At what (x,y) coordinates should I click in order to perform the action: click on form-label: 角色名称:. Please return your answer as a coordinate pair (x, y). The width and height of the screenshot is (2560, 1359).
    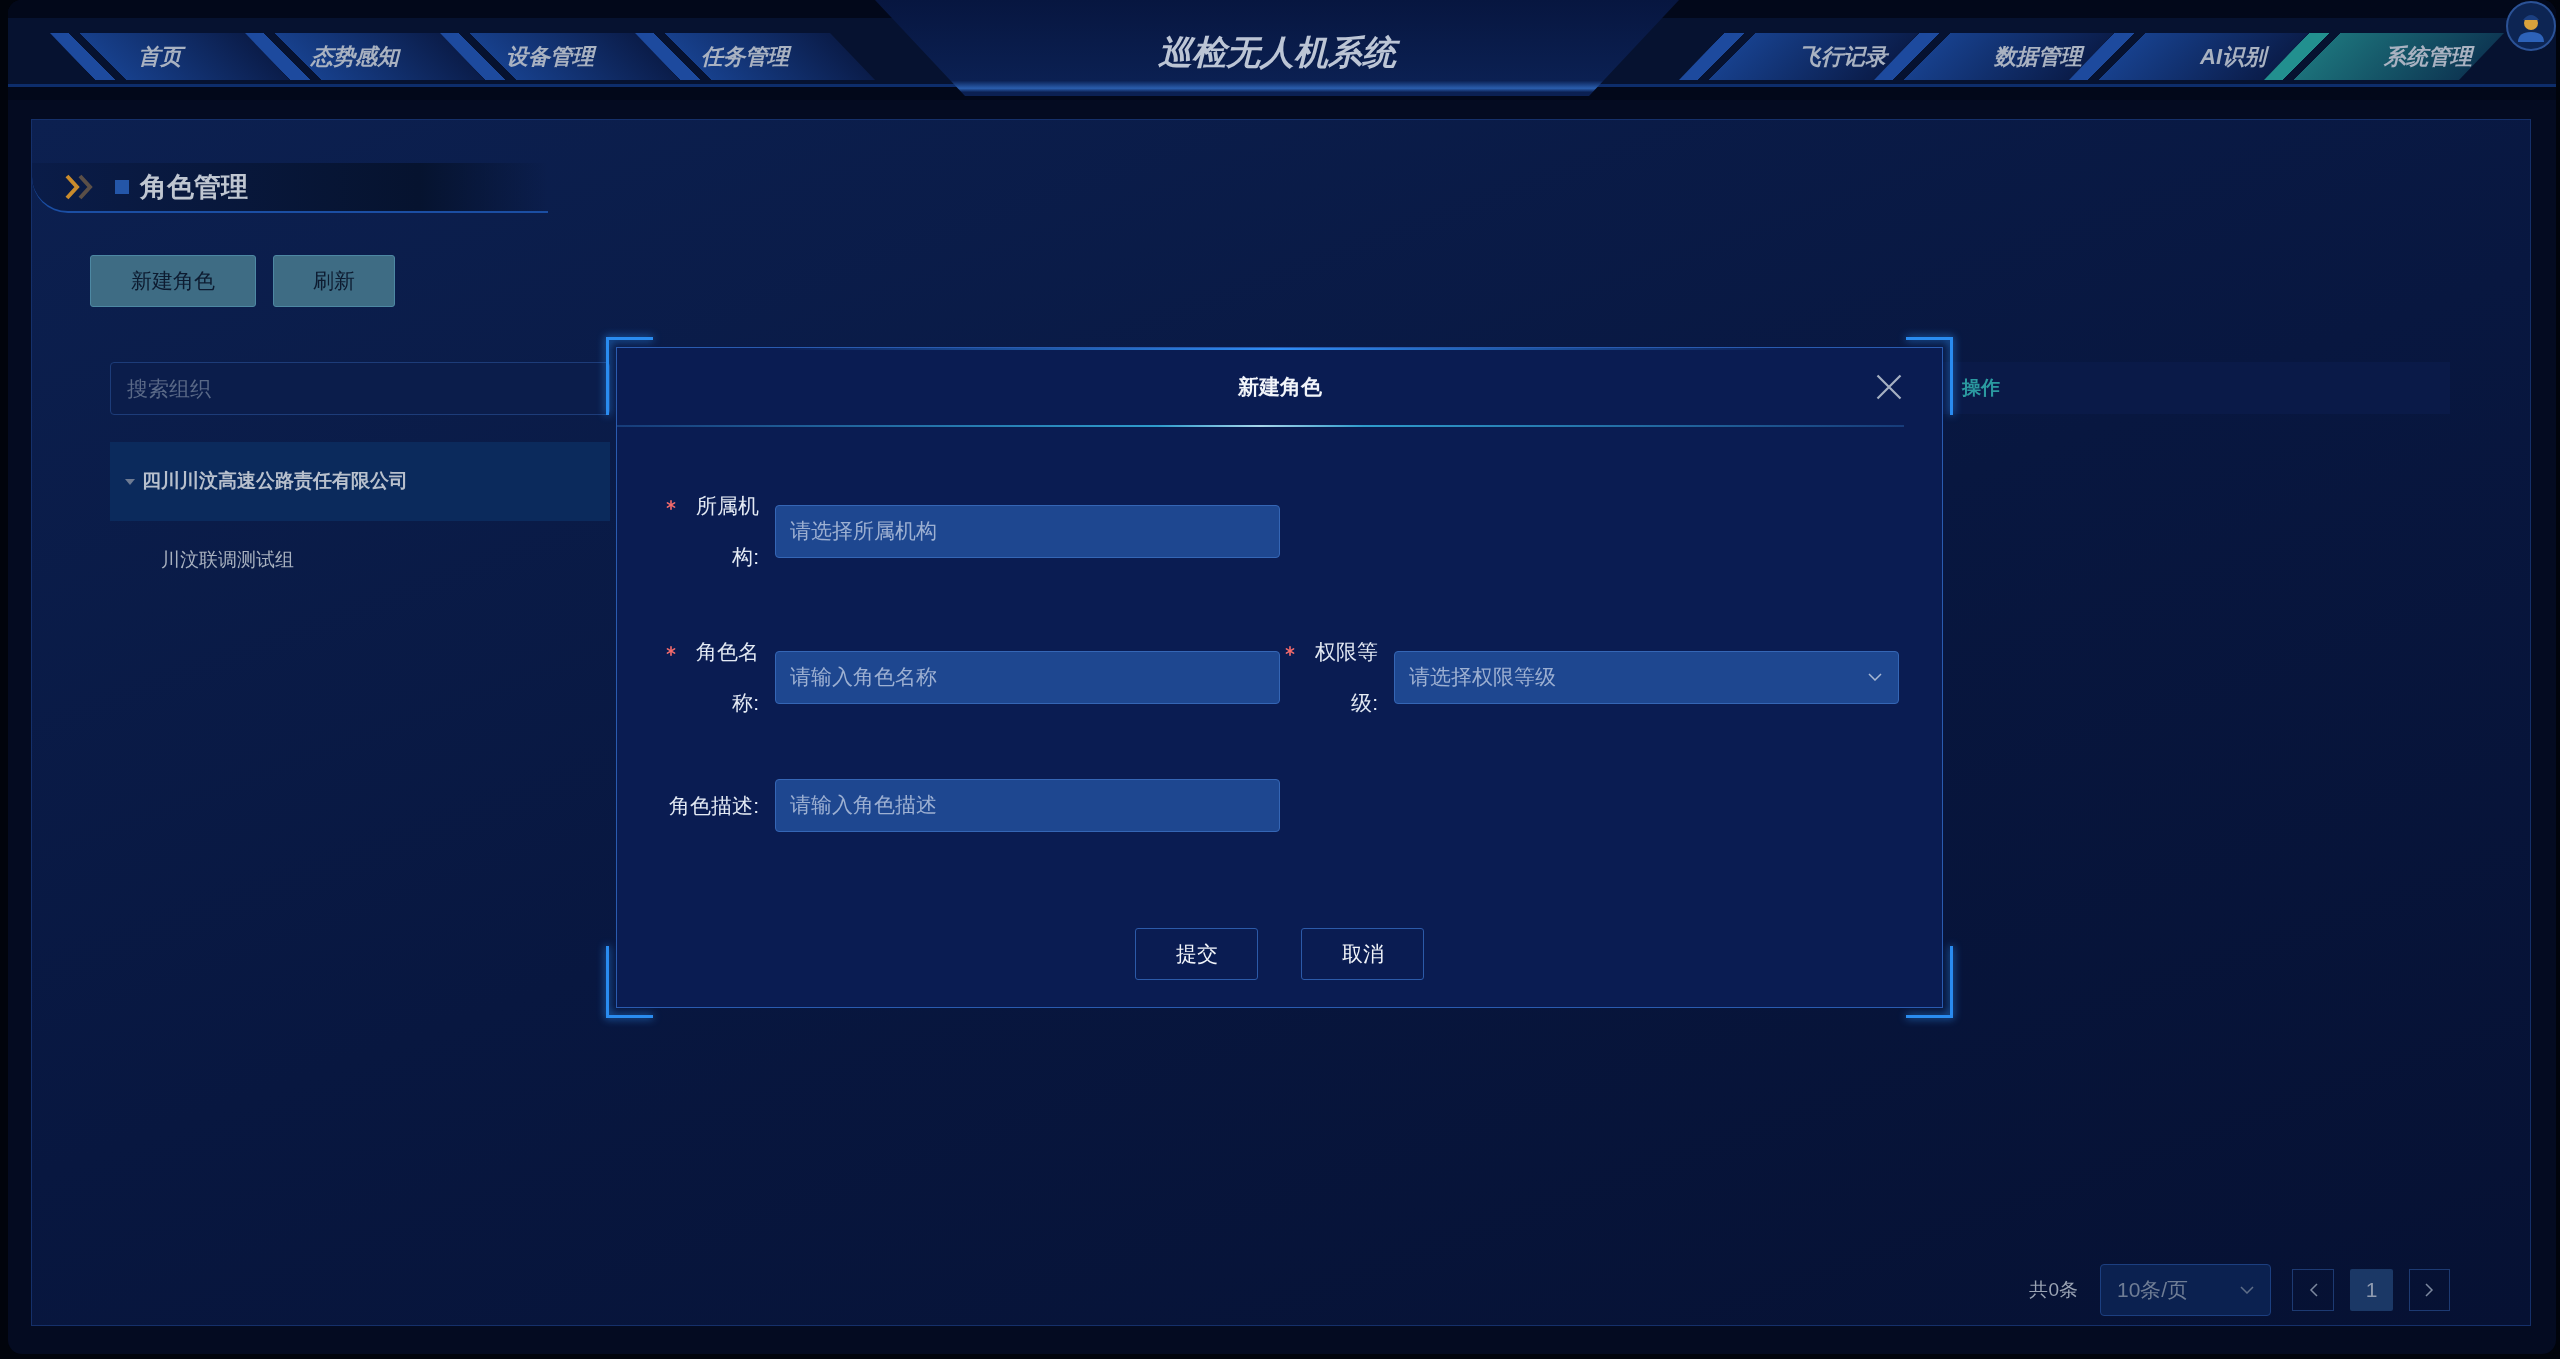
    Looking at the image, I should click on (727, 677).